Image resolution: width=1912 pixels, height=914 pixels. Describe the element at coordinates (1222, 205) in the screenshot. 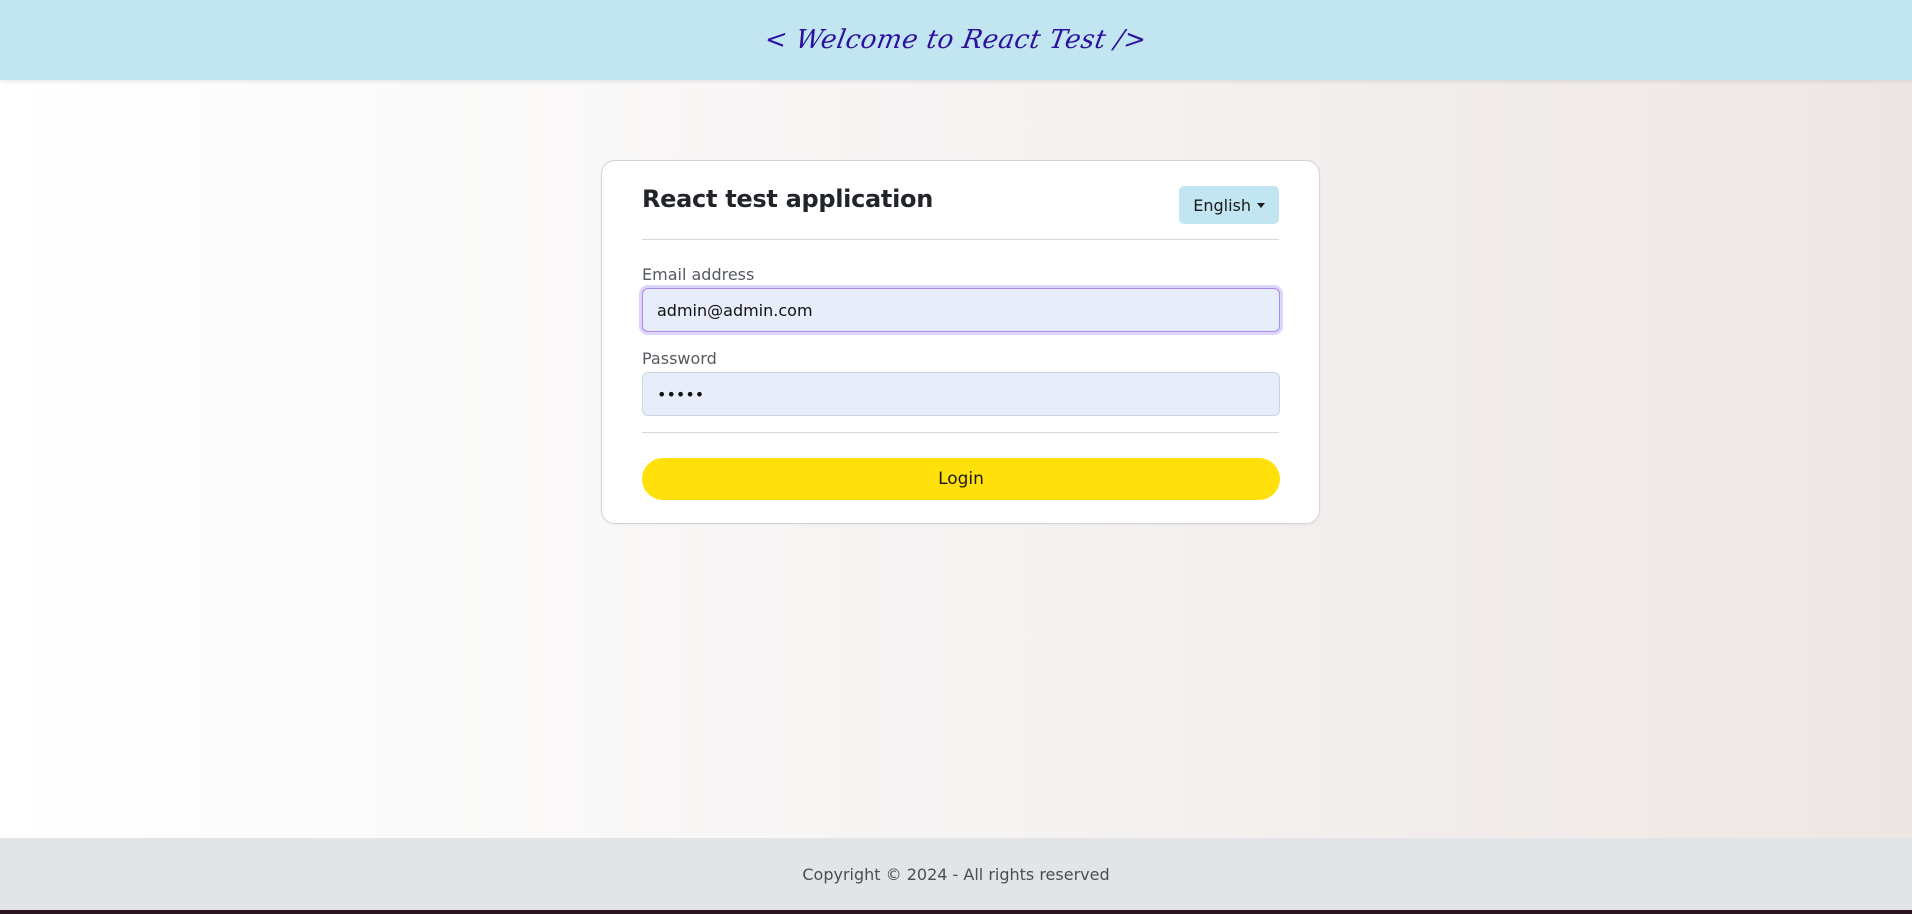

I see `language-selected-label: English` at that location.